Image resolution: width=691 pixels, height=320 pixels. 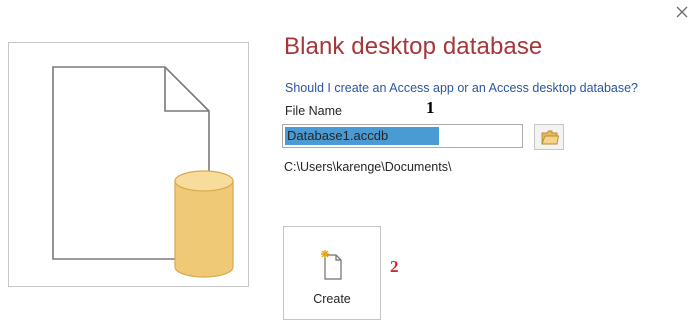 I want to click on browse-folder-button, so click(x=549, y=137).